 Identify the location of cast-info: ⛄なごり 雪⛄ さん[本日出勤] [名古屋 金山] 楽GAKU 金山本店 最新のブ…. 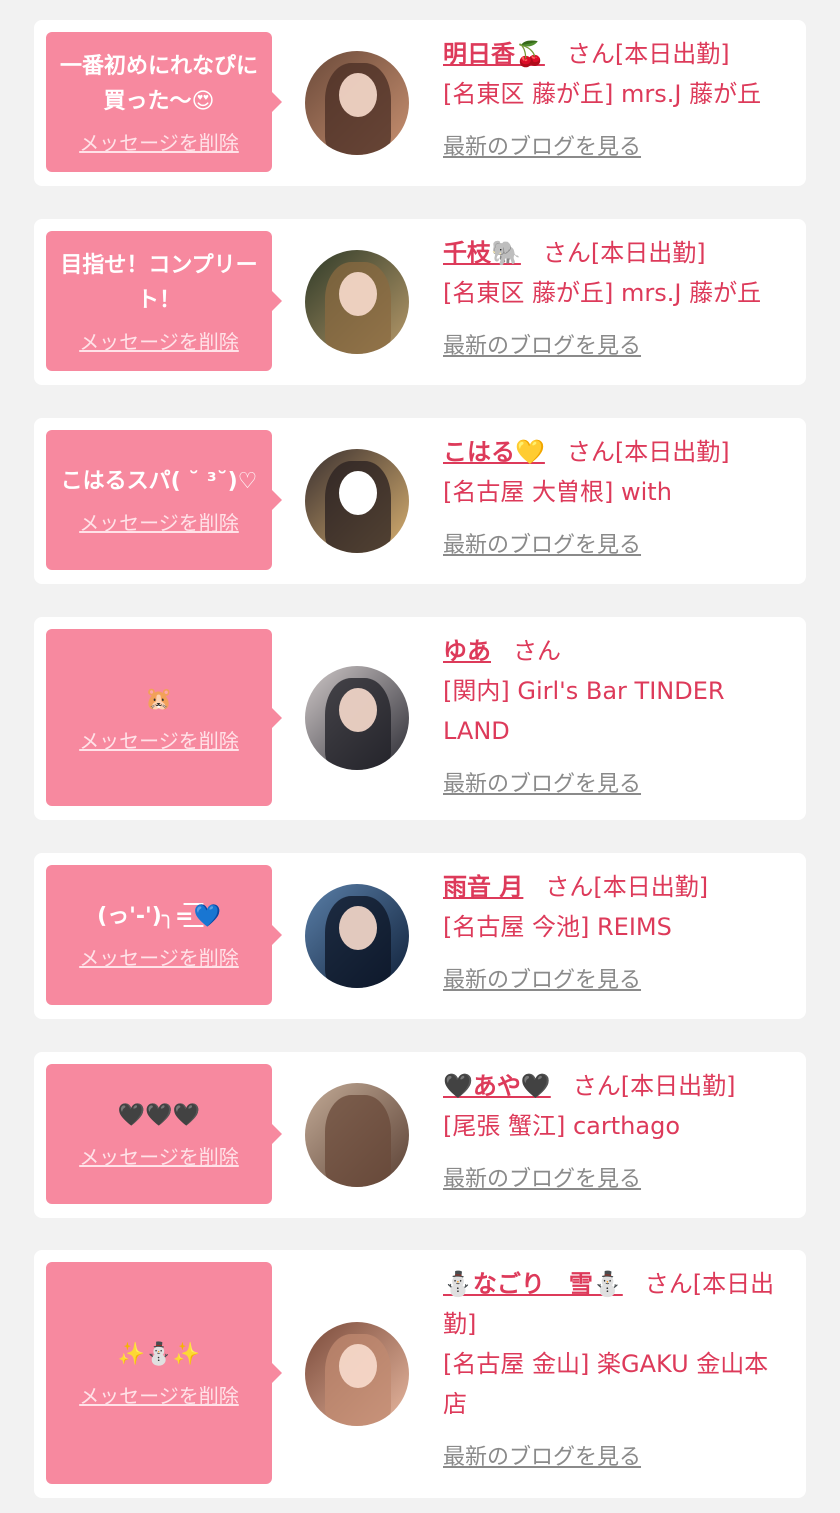
(617, 1371).